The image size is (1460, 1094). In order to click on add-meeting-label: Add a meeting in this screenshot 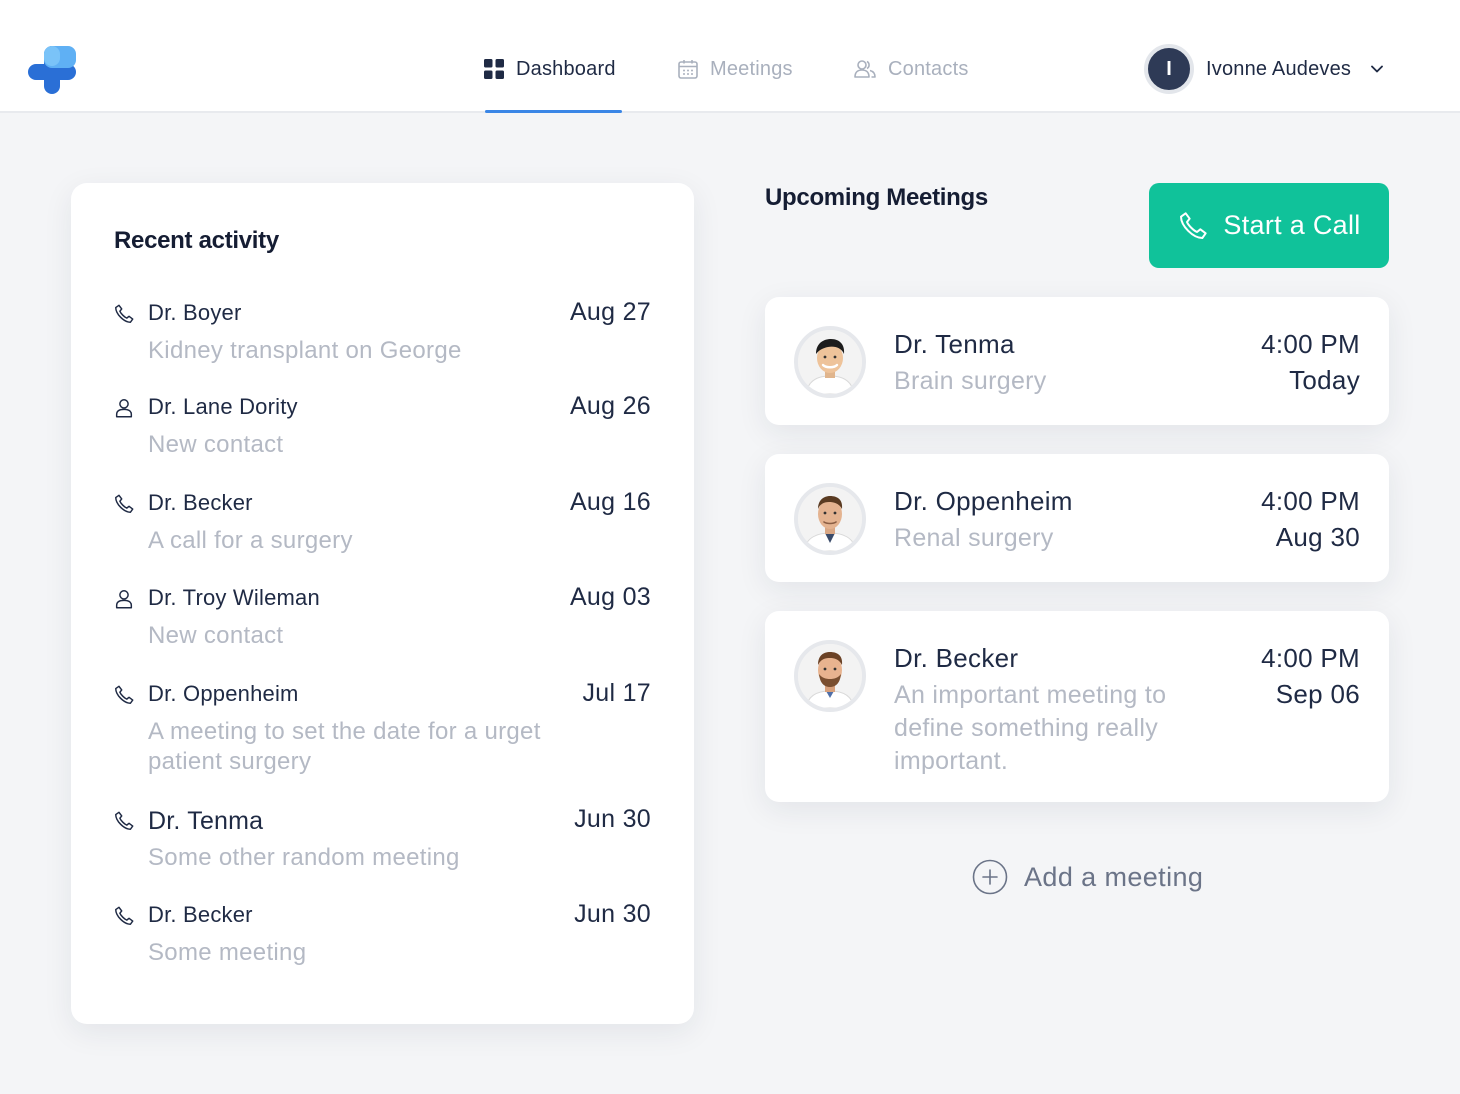, I will do `click(1114, 876)`.